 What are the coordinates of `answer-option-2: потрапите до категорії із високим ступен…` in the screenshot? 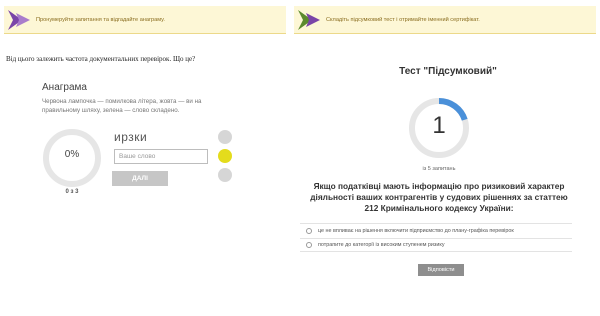 It's located at (436, 245).